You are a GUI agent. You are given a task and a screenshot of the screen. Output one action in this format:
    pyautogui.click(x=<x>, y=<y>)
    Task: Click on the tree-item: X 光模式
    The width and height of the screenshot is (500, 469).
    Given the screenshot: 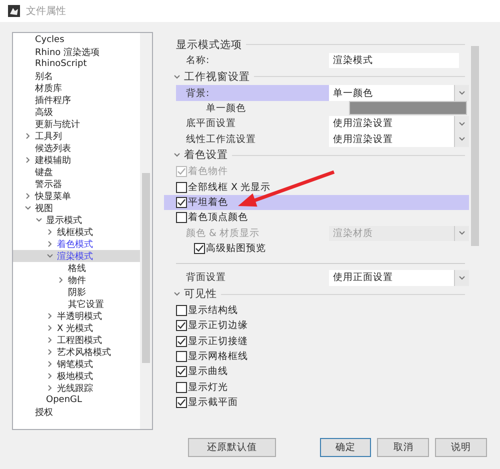 What is the action you would take?
    pyautogui.click(x=75, y=328)
    